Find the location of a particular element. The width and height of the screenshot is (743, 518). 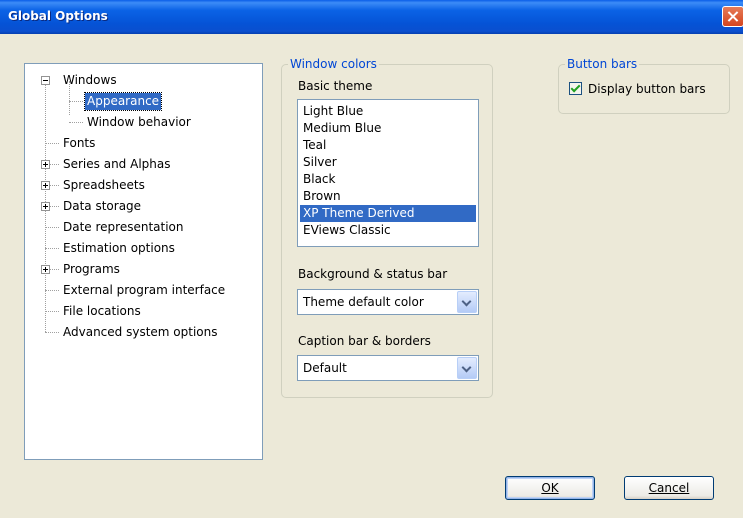

cancel-button-label: Cancel is located at coordinates (669, 488).